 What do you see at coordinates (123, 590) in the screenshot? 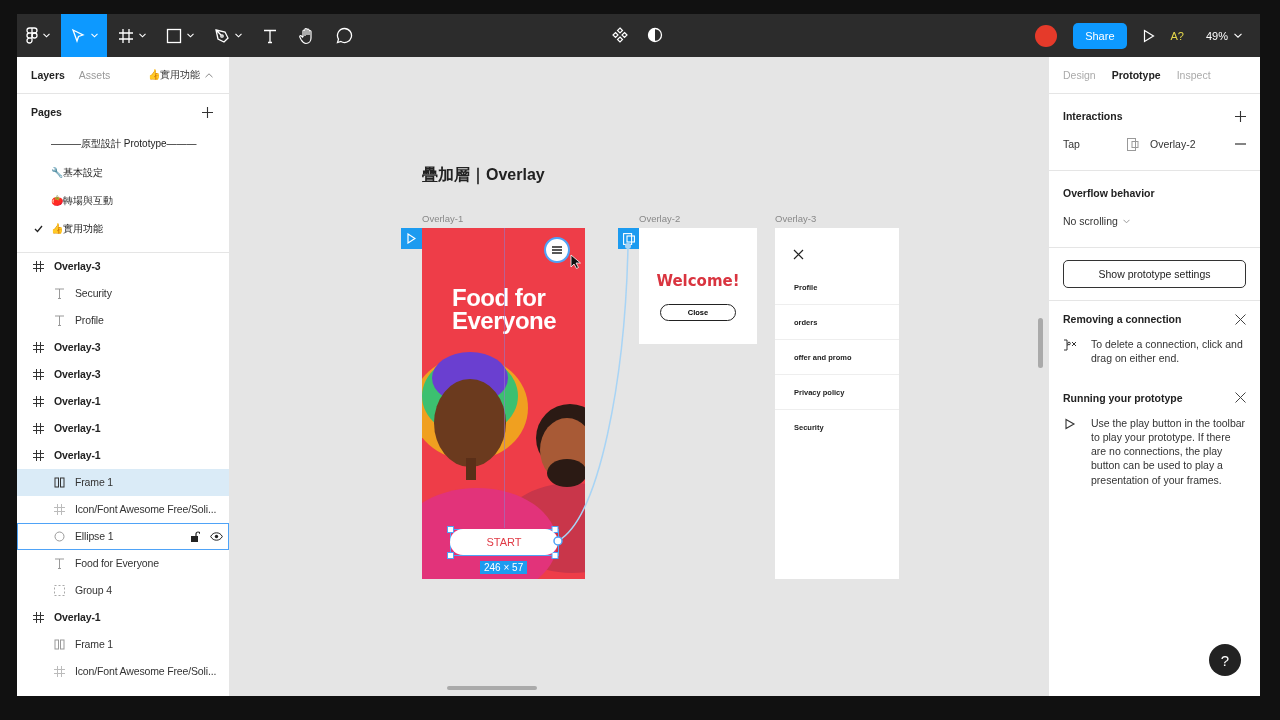
I see `layer-item: Group 4` at bounding box center [123, 590].